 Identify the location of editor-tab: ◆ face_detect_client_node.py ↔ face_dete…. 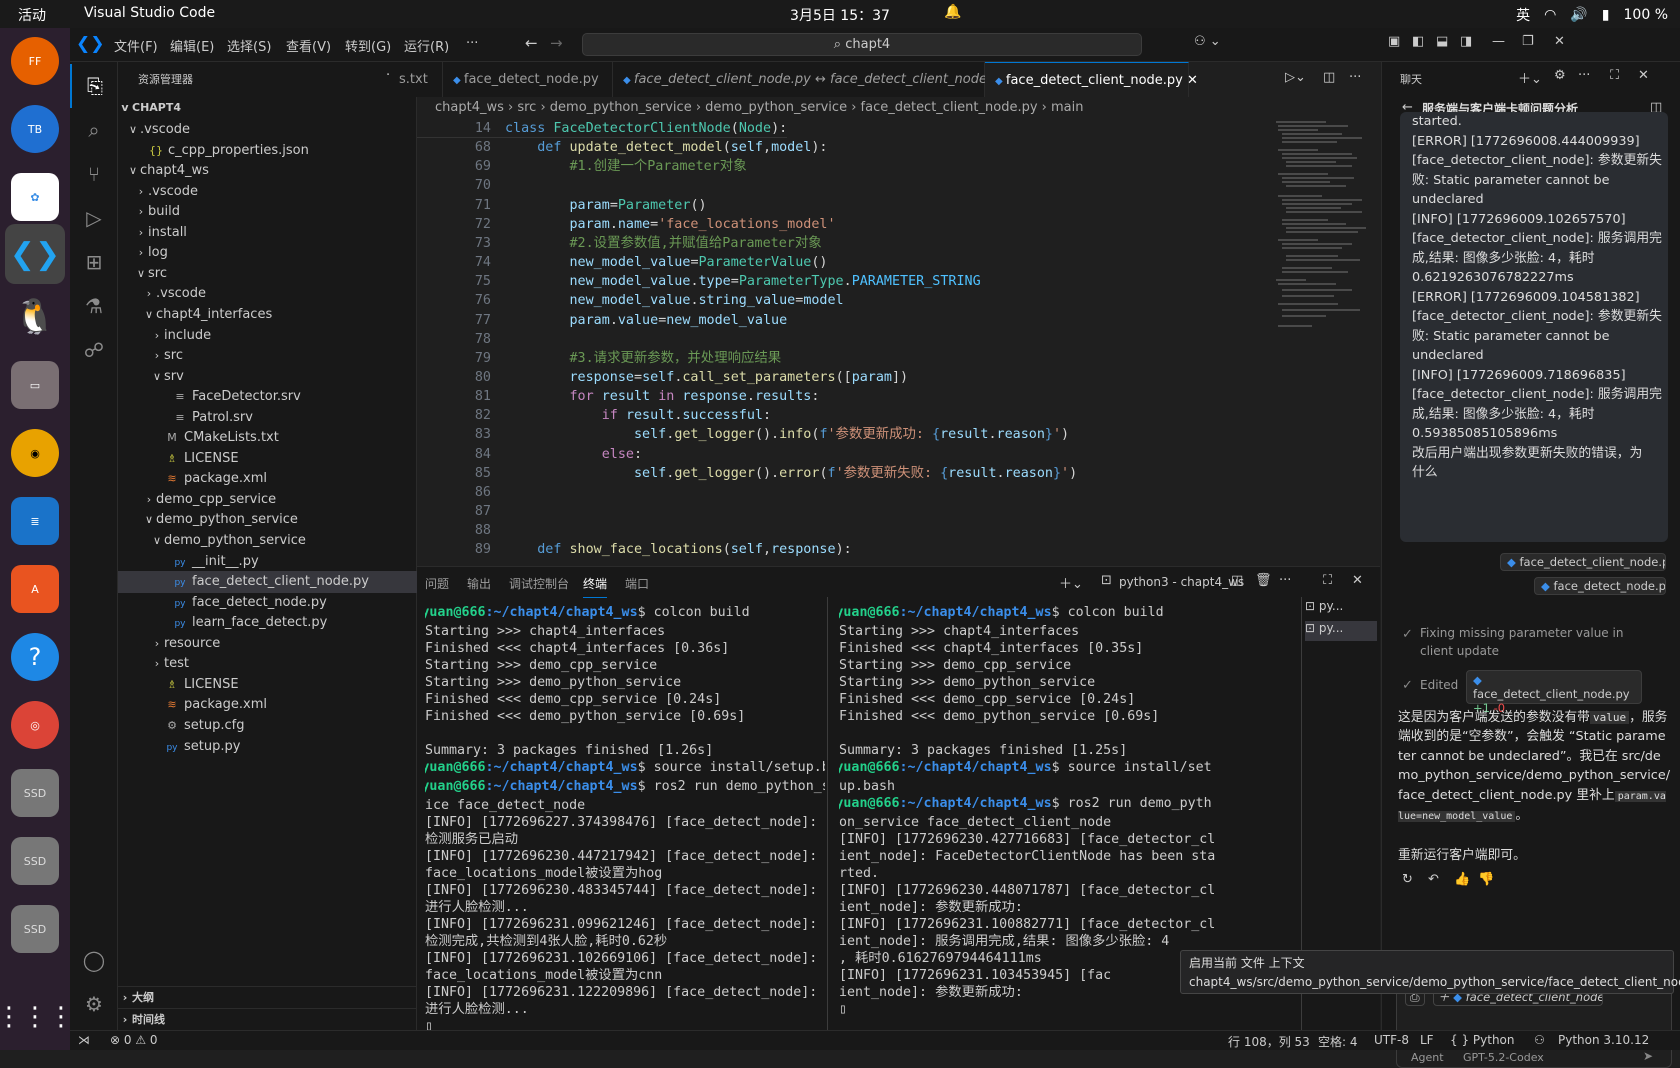
(810, 79).